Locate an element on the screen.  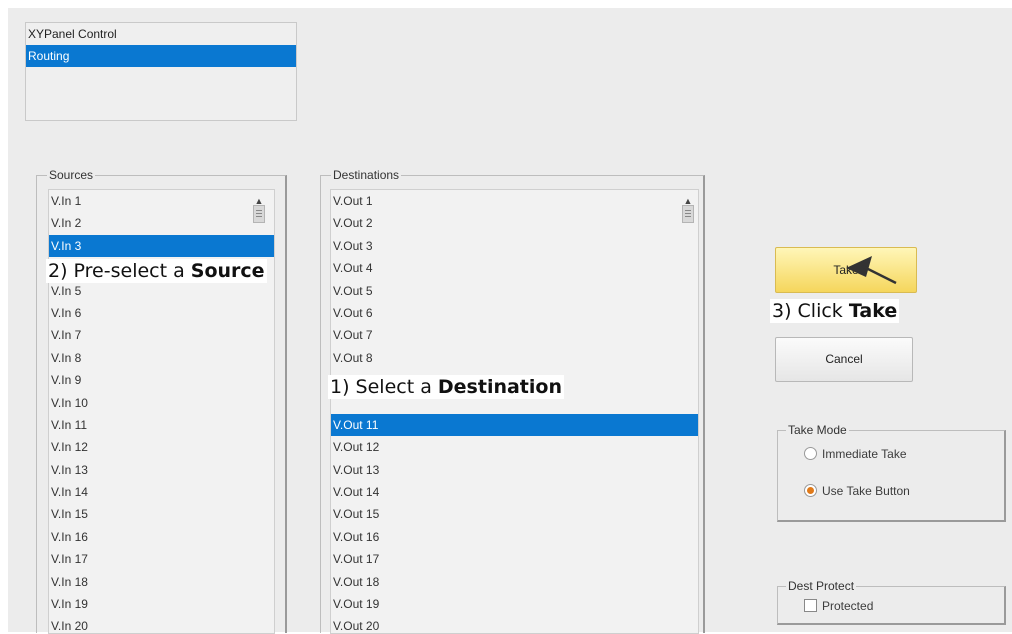
destination-list-item: V.Out 19 is located at coordinates (514, 604).